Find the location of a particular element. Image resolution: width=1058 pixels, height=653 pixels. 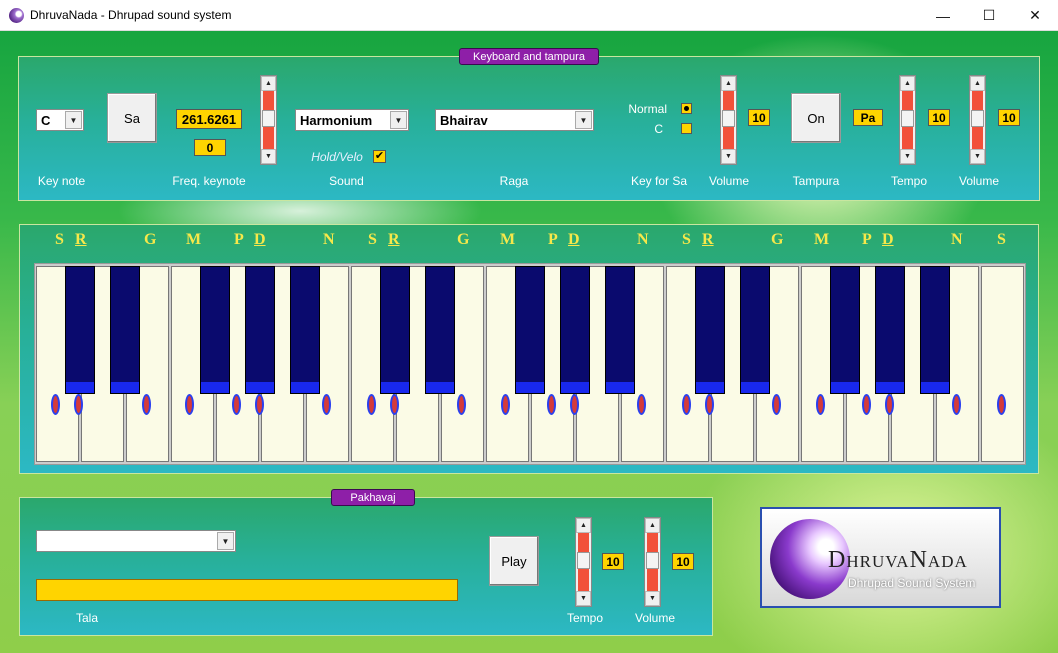

key-for-sa-label: Key for Sa is located at coordinates (659, 181).